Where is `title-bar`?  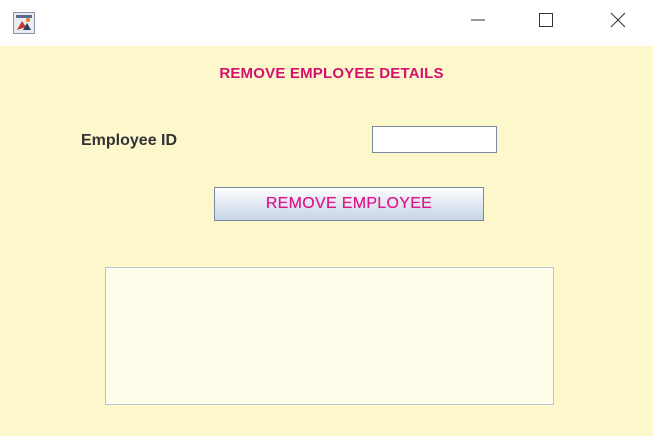 title-bar is located at coordinates (326, 23).